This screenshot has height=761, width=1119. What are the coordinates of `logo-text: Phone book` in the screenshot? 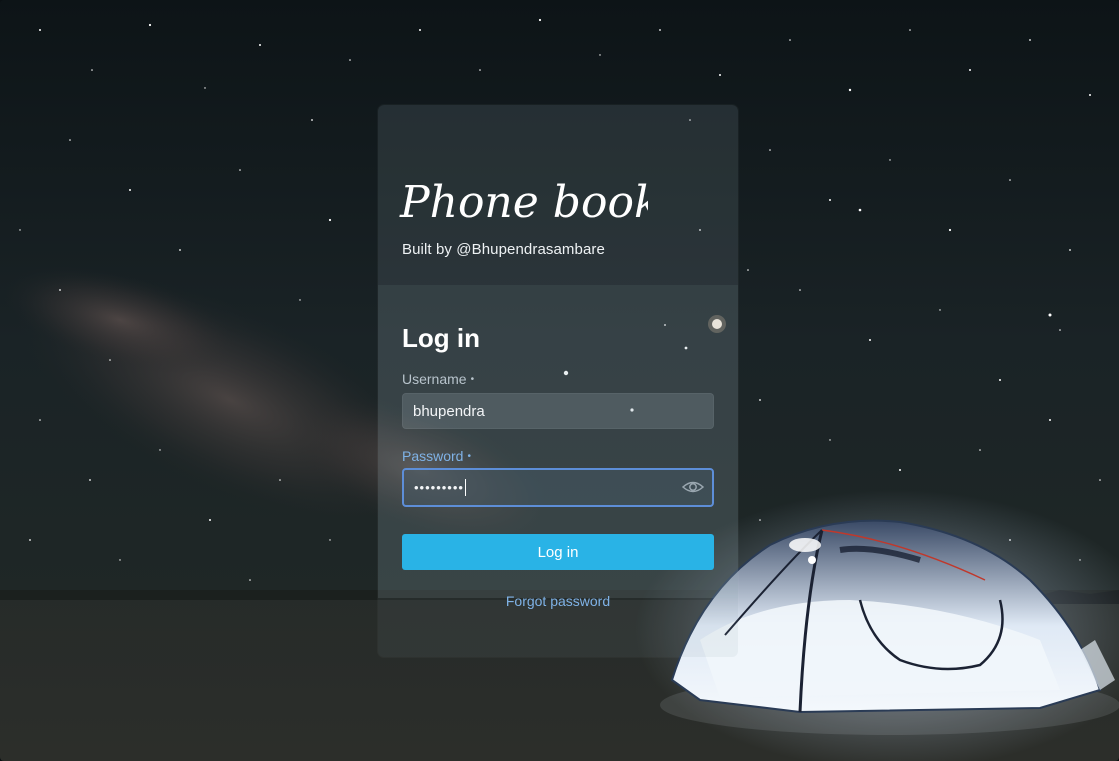 It's located at (523, 202).